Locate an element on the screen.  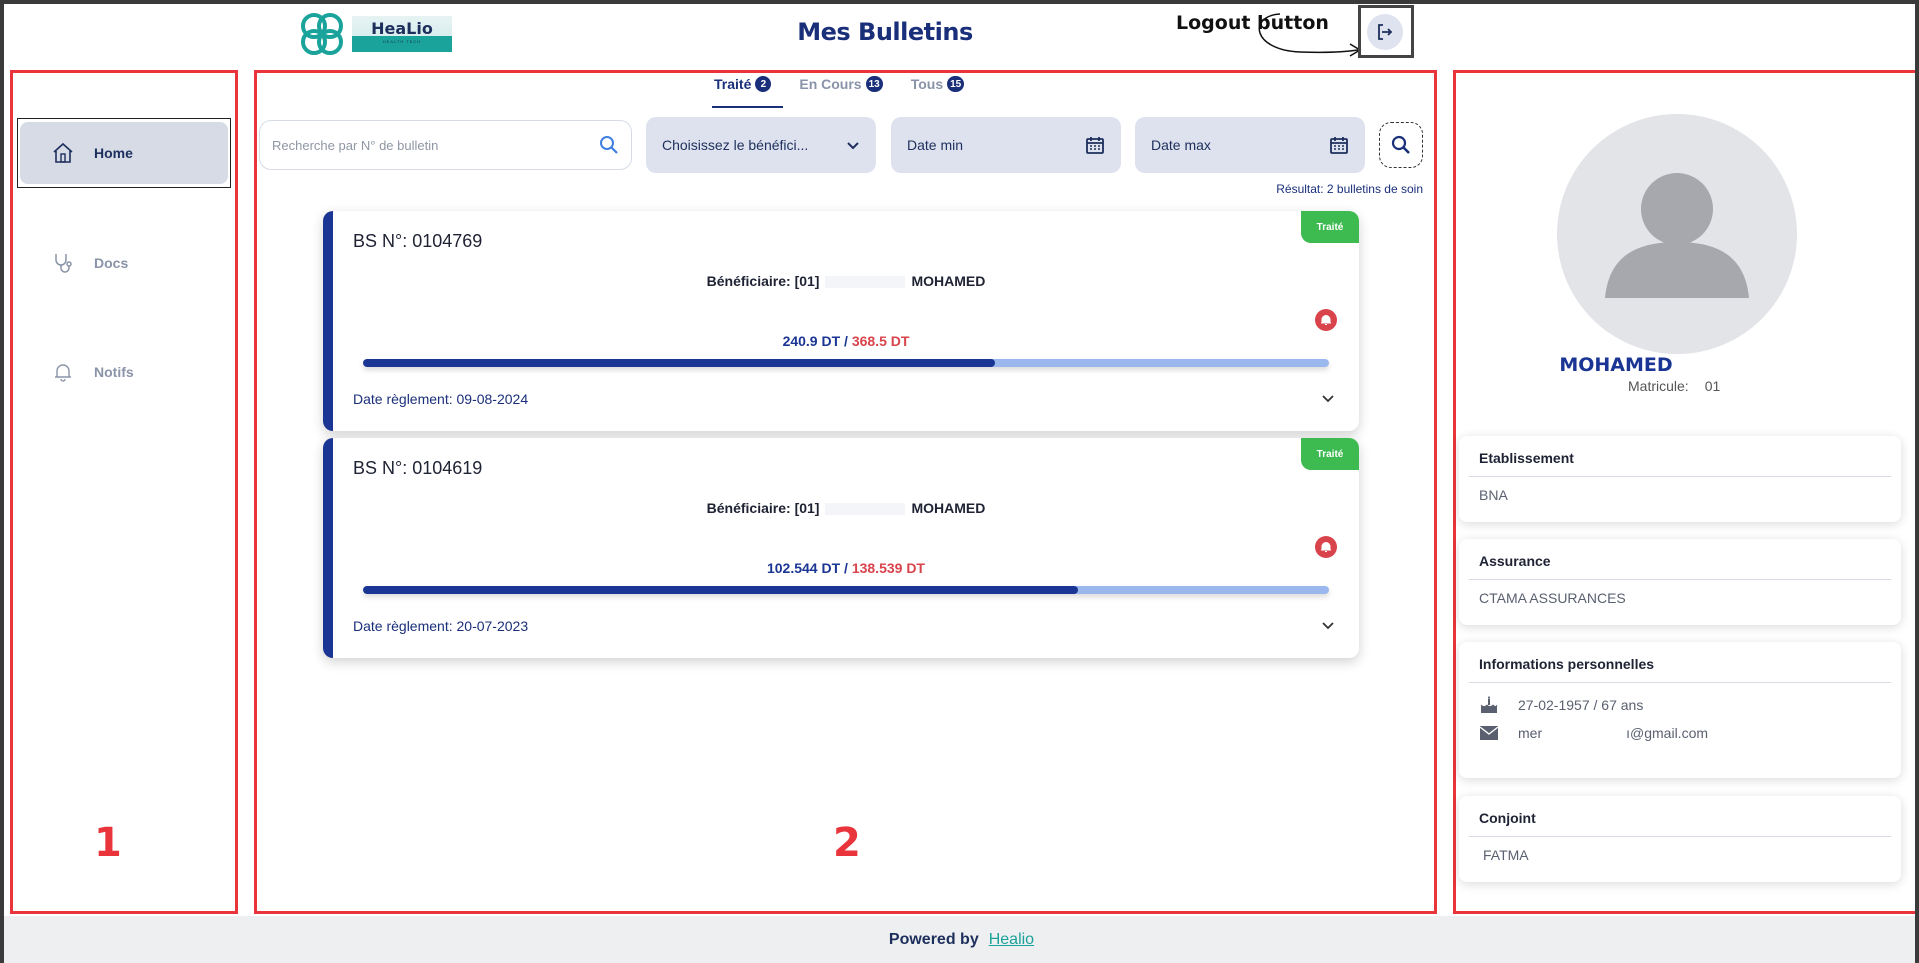
bulletin-search-input is located at coordinates (435, 145).